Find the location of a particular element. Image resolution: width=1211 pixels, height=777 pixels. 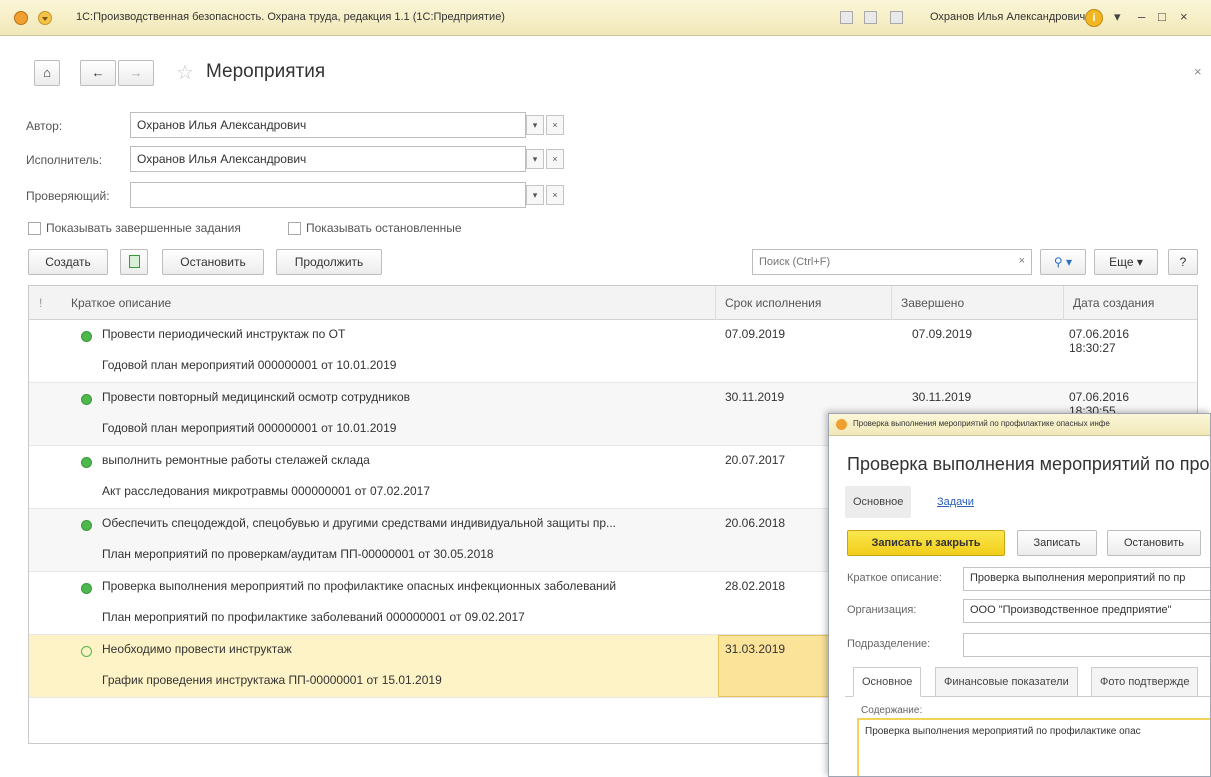

column-description: Краткое описание is located at coordinates (388, 303).